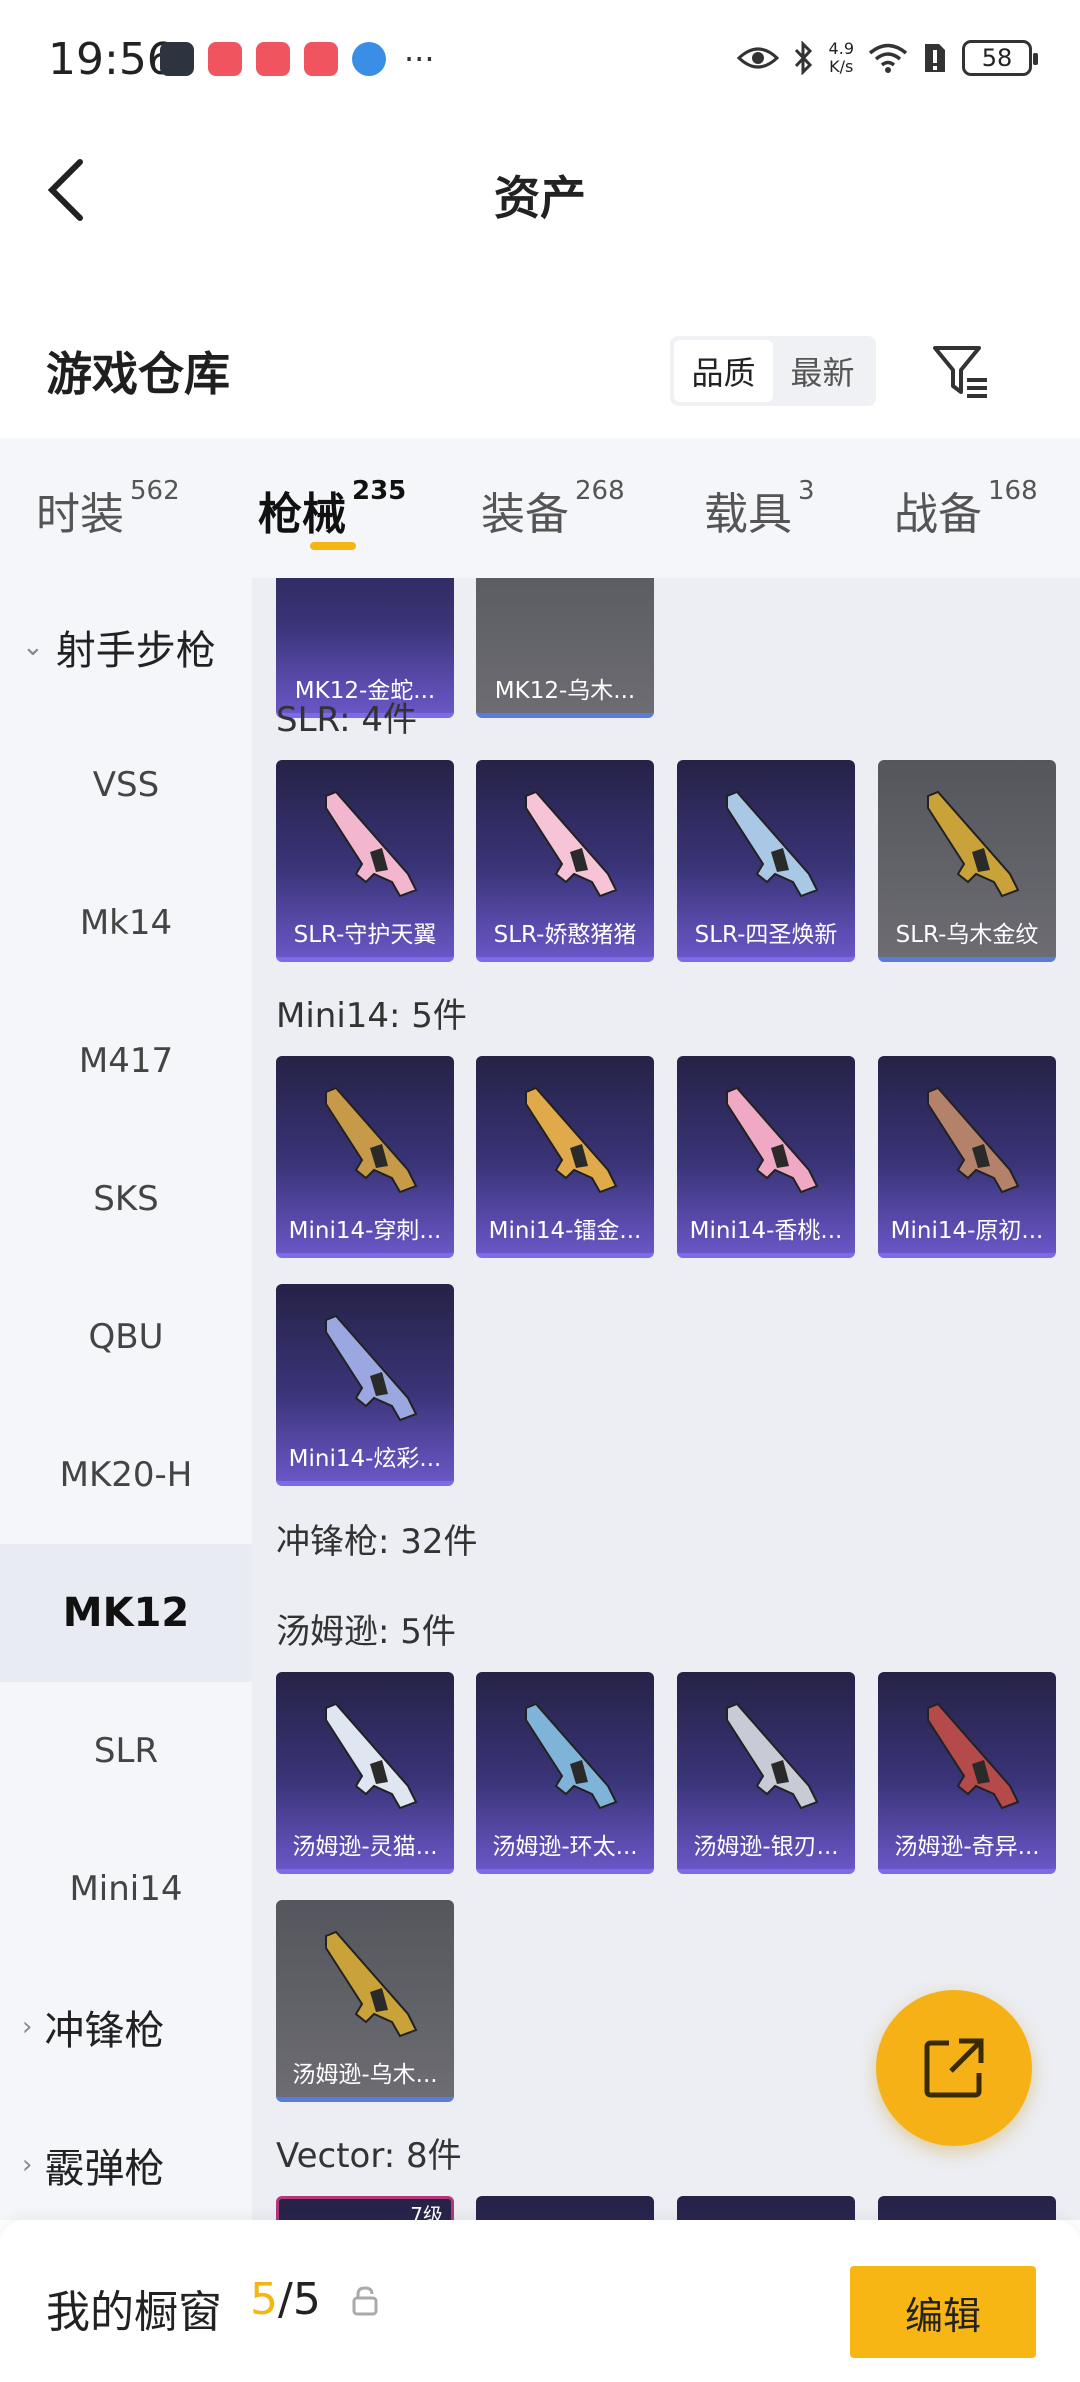  What do you see at coordinates (365, 2208) in the screenshot?
I see `skin-card: 7级` at bounding box center [365, 2208].